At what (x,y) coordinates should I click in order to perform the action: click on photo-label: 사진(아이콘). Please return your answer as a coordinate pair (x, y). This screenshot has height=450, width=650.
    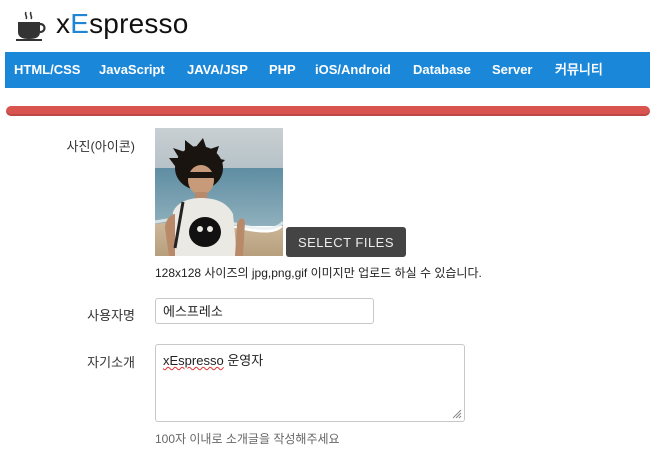
    Looking at the image, I should click on (100, 146).